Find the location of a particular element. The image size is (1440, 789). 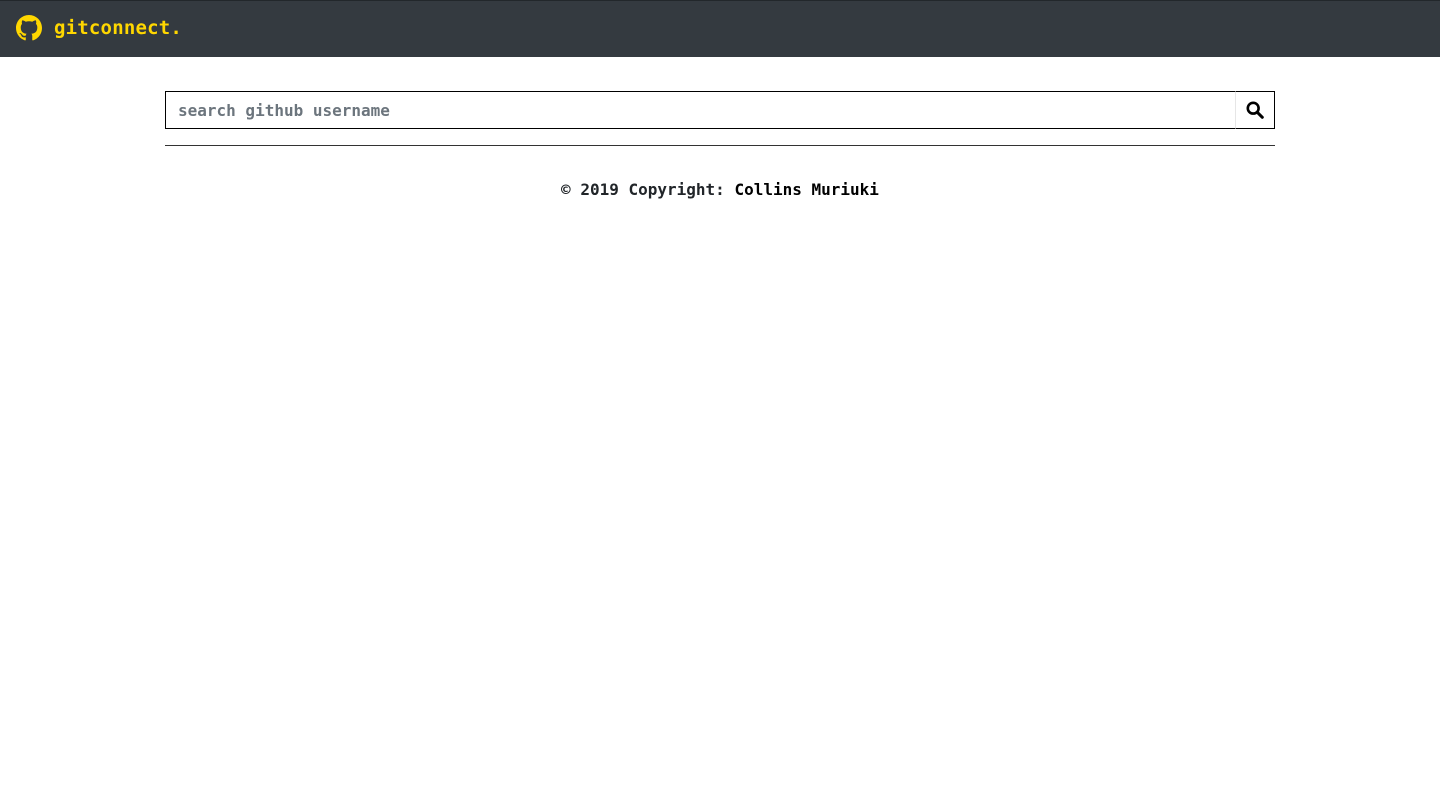

github-icon is located at coordinates (29, 28).